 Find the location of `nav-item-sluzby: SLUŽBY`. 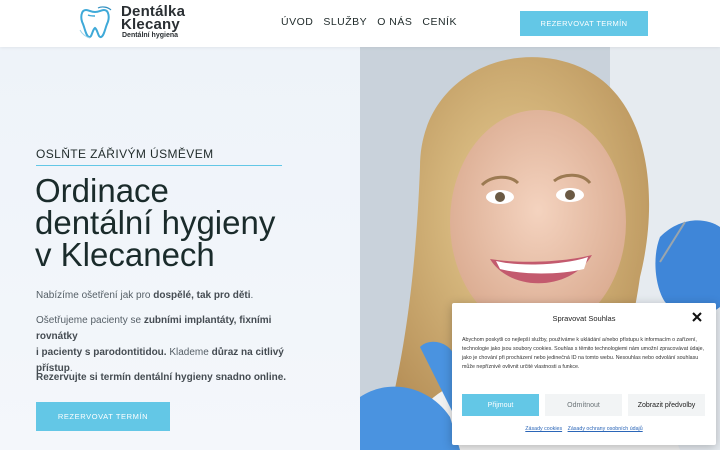

nav-item-sluzby: SLUŽBY is located at coordinates (345, 22).